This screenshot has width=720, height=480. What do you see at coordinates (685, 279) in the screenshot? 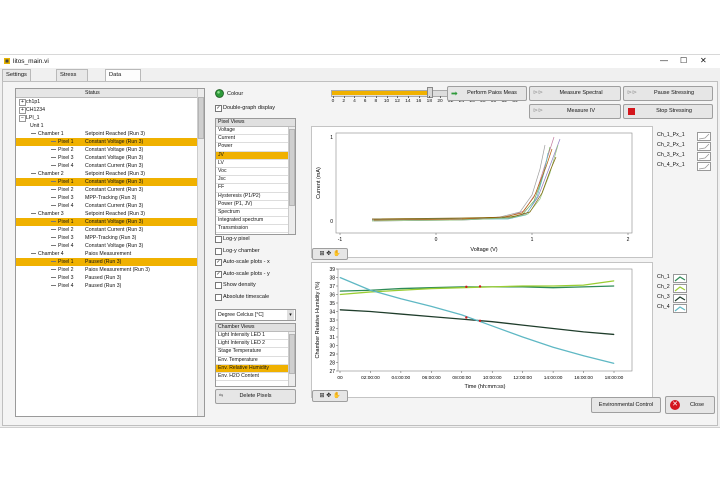
I see `rh-legend-item: Ch_1` at bounding box center [685, 279].